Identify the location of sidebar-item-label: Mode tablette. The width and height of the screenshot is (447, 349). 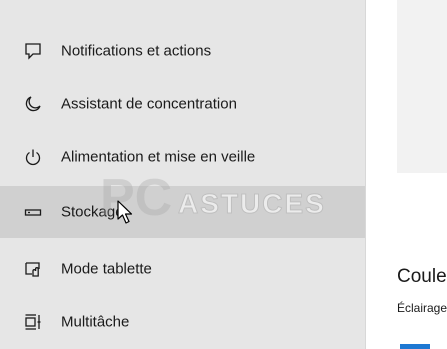
(106, 269).